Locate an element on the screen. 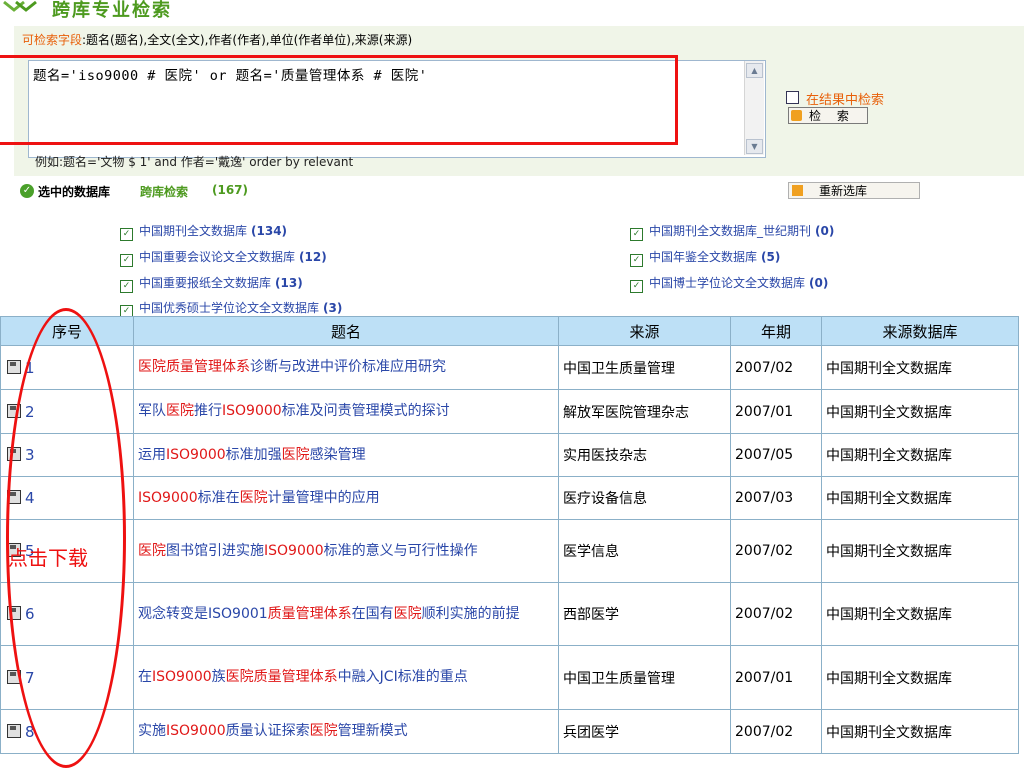 The height and width of the screenshot is (768, 1024). cross-db-search-link: 跨库检索 is located at coordinates (164, 191).